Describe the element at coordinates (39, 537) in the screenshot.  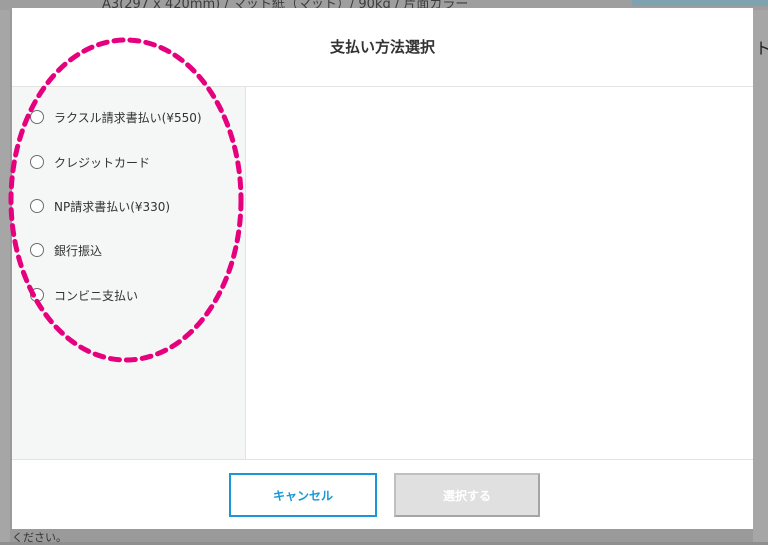
I see `background-bottom-text: ください。` at that location.